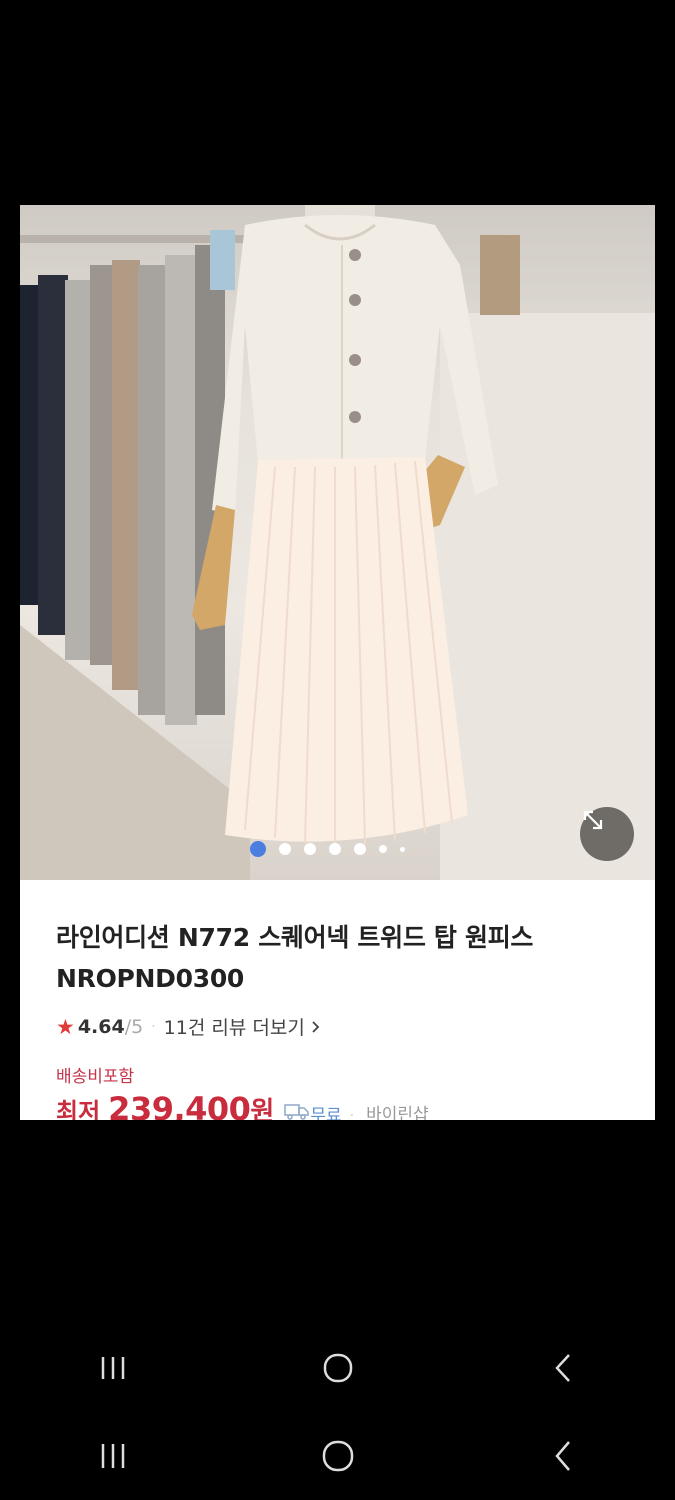 Image resolution: width=675 pixels, height=1500 pixels. What do you see at coordinates (607, 834) in the screenshot?
I see `expand-image-button` at bounding box center [607, 834].